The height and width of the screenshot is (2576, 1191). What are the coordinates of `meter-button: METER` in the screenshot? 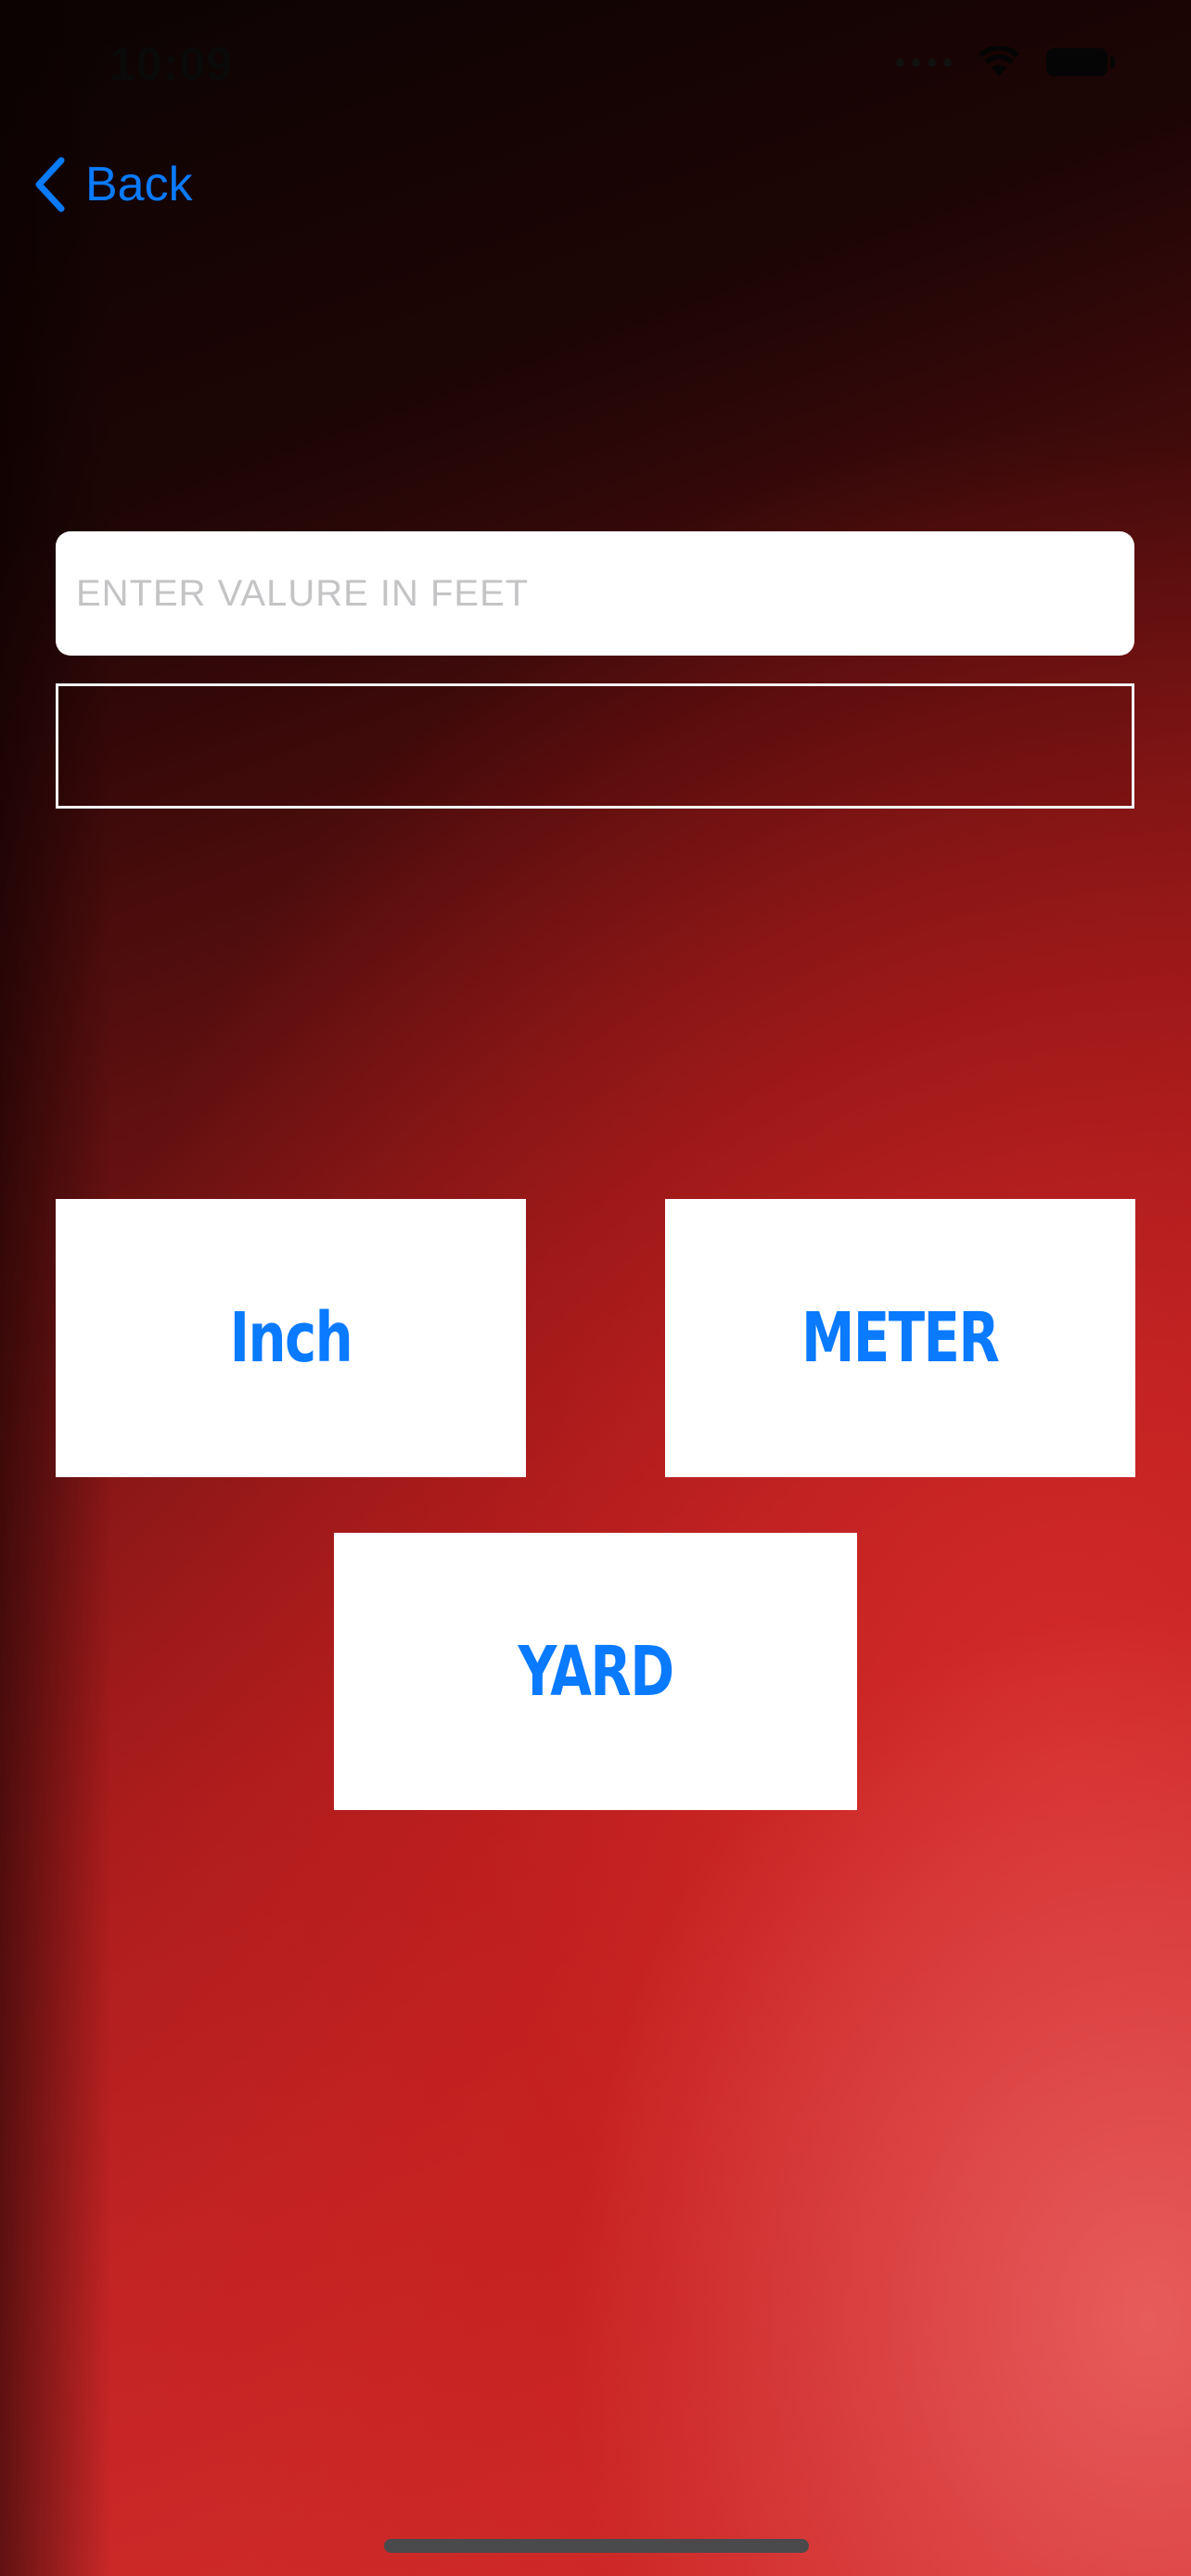 It's located at (900, 1338).